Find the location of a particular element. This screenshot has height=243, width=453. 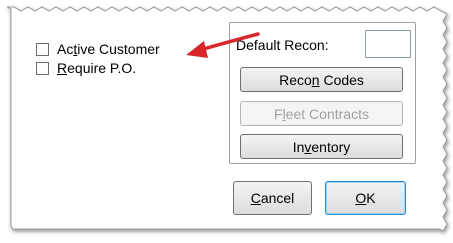

ok-button: OK is located at coordinates (365, 198).